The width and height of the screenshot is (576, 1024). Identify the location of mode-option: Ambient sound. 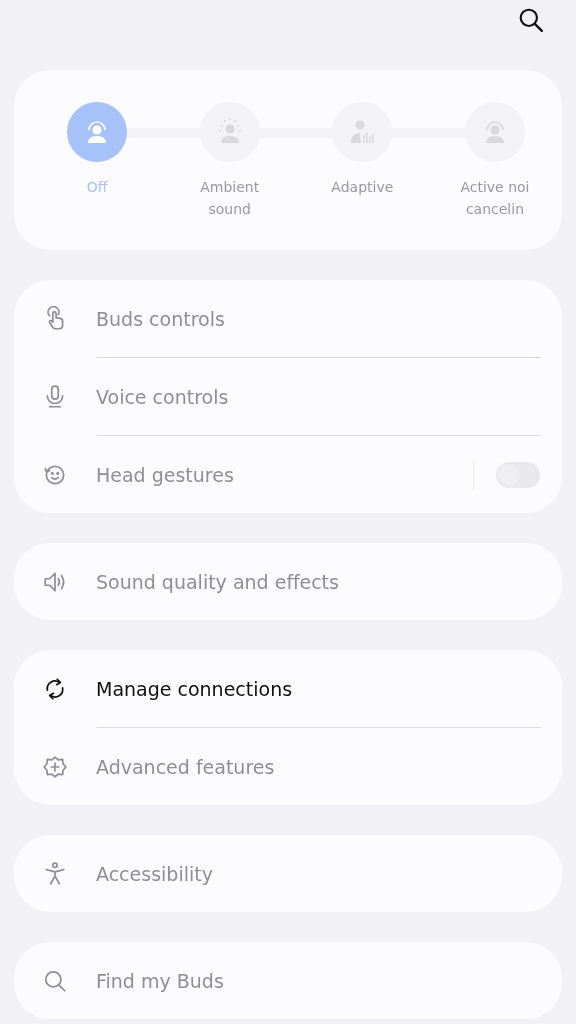
(229, 161).